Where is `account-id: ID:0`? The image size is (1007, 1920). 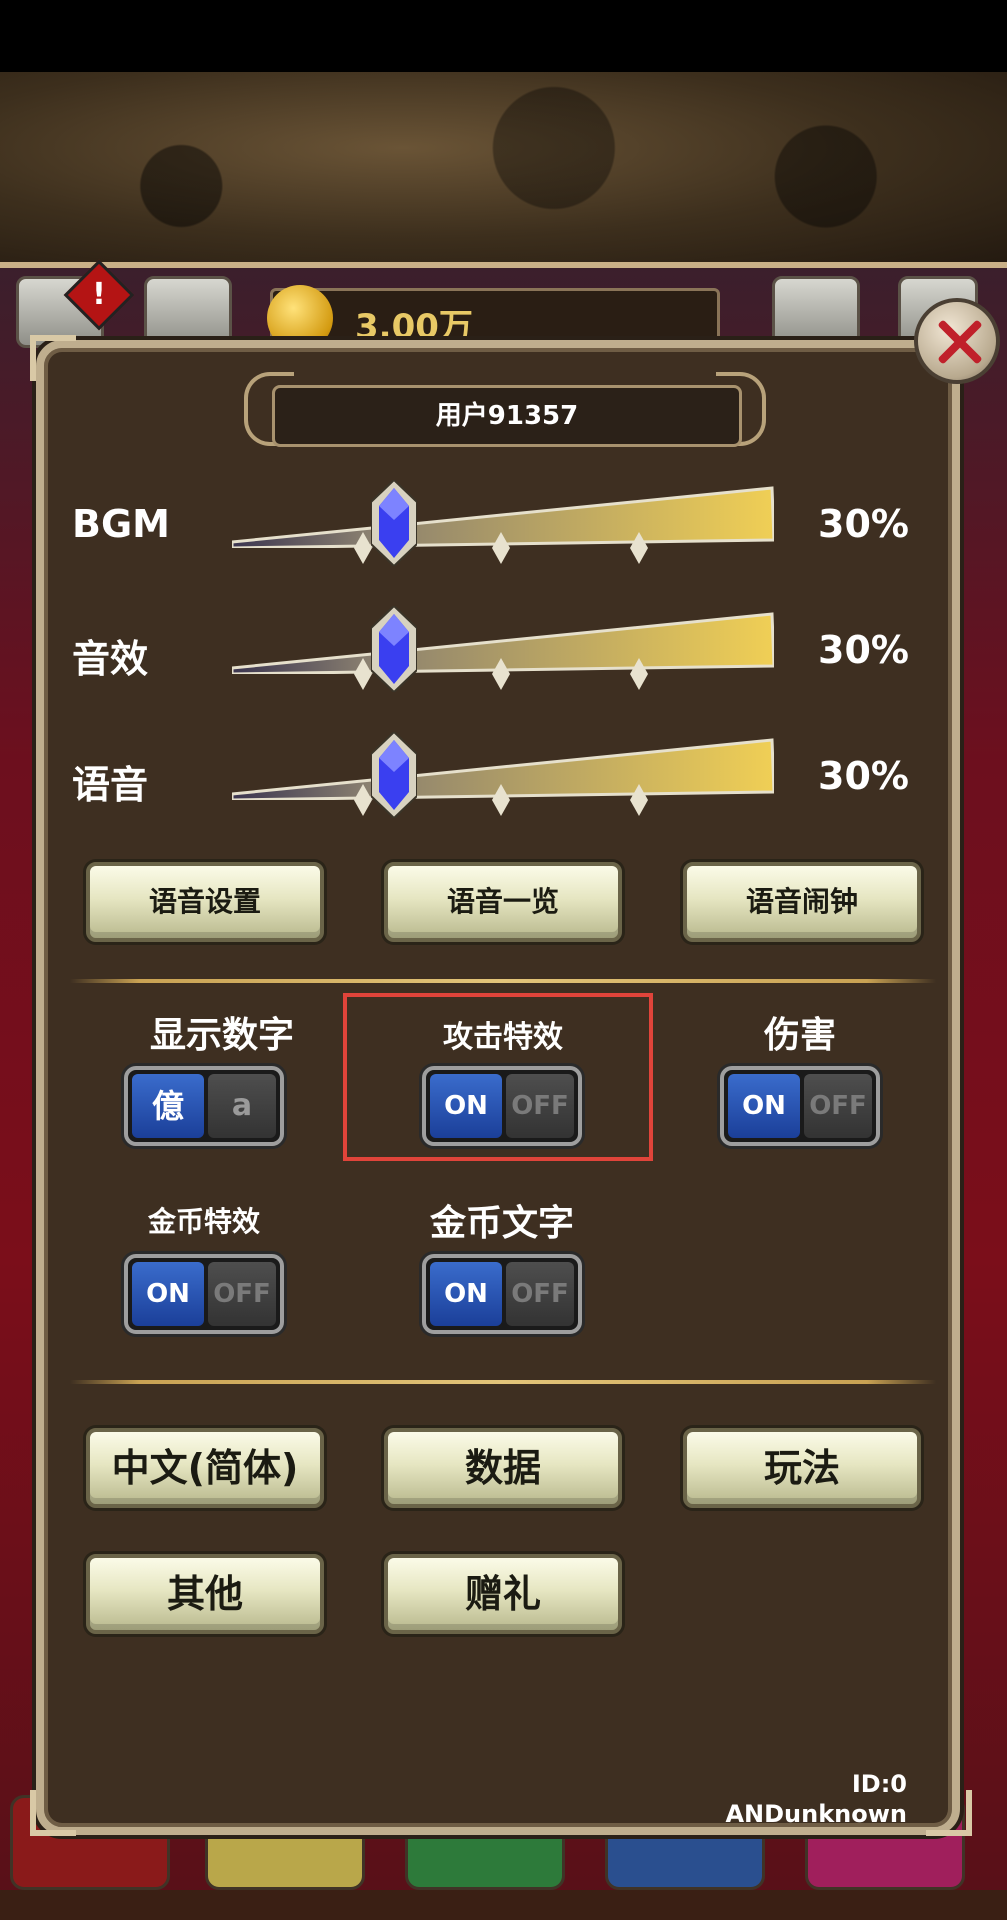 account-id: ID:0 is located at coordinates (879, 1784).